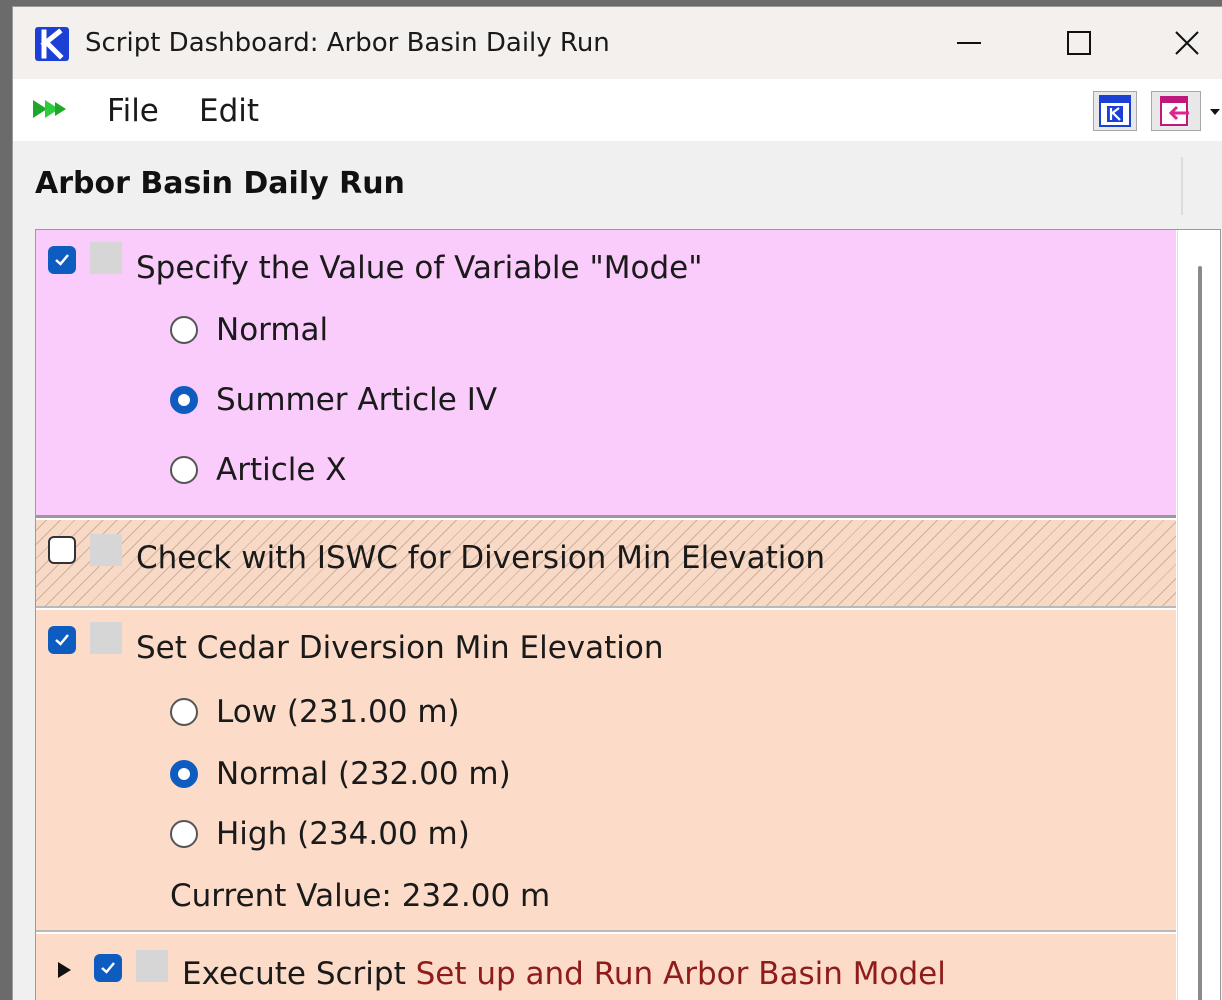 This screenshot has width=1222, height=1000. I want to click on rw-workspace-icon, so click(1115, 111).